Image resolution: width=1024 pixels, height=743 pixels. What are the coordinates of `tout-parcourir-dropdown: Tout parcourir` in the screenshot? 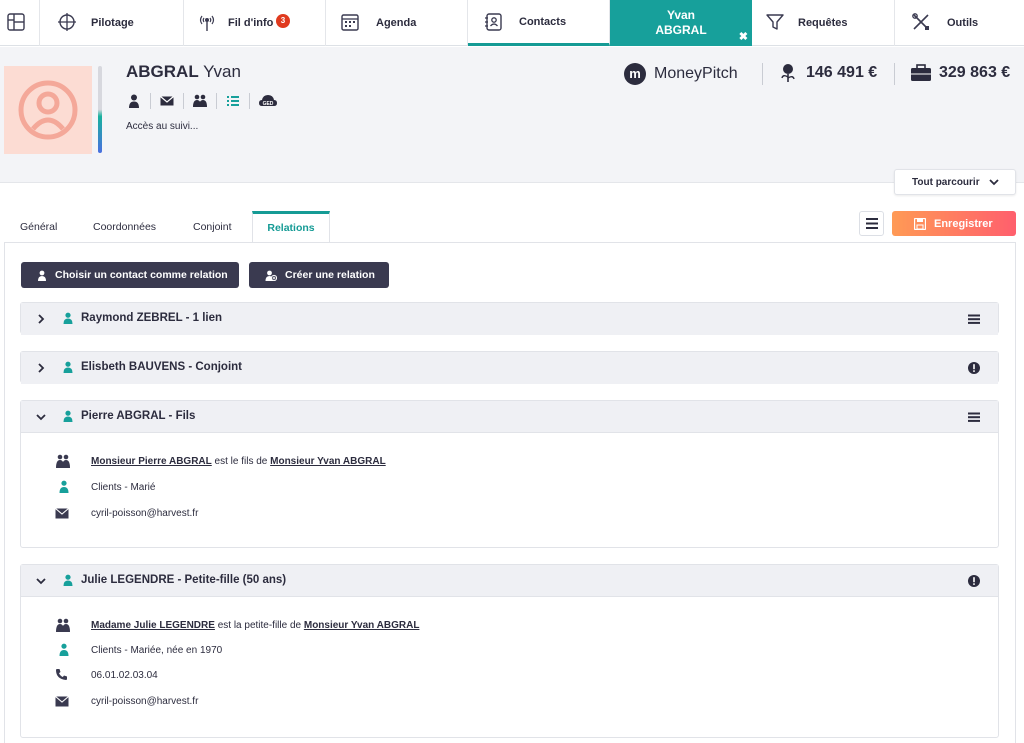 It's located at (955, 182).